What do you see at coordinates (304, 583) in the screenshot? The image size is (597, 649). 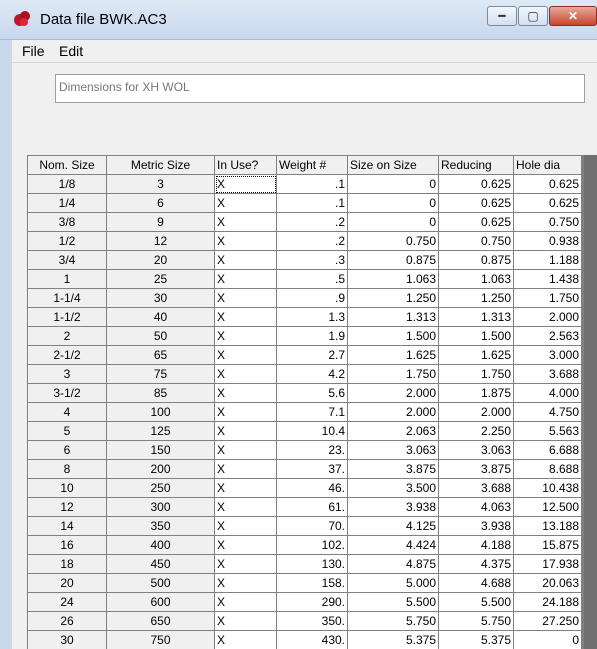 I see `table-row: 20 500 X 158. 5.000 4.688 20.063` at bounding box center [304, 583].